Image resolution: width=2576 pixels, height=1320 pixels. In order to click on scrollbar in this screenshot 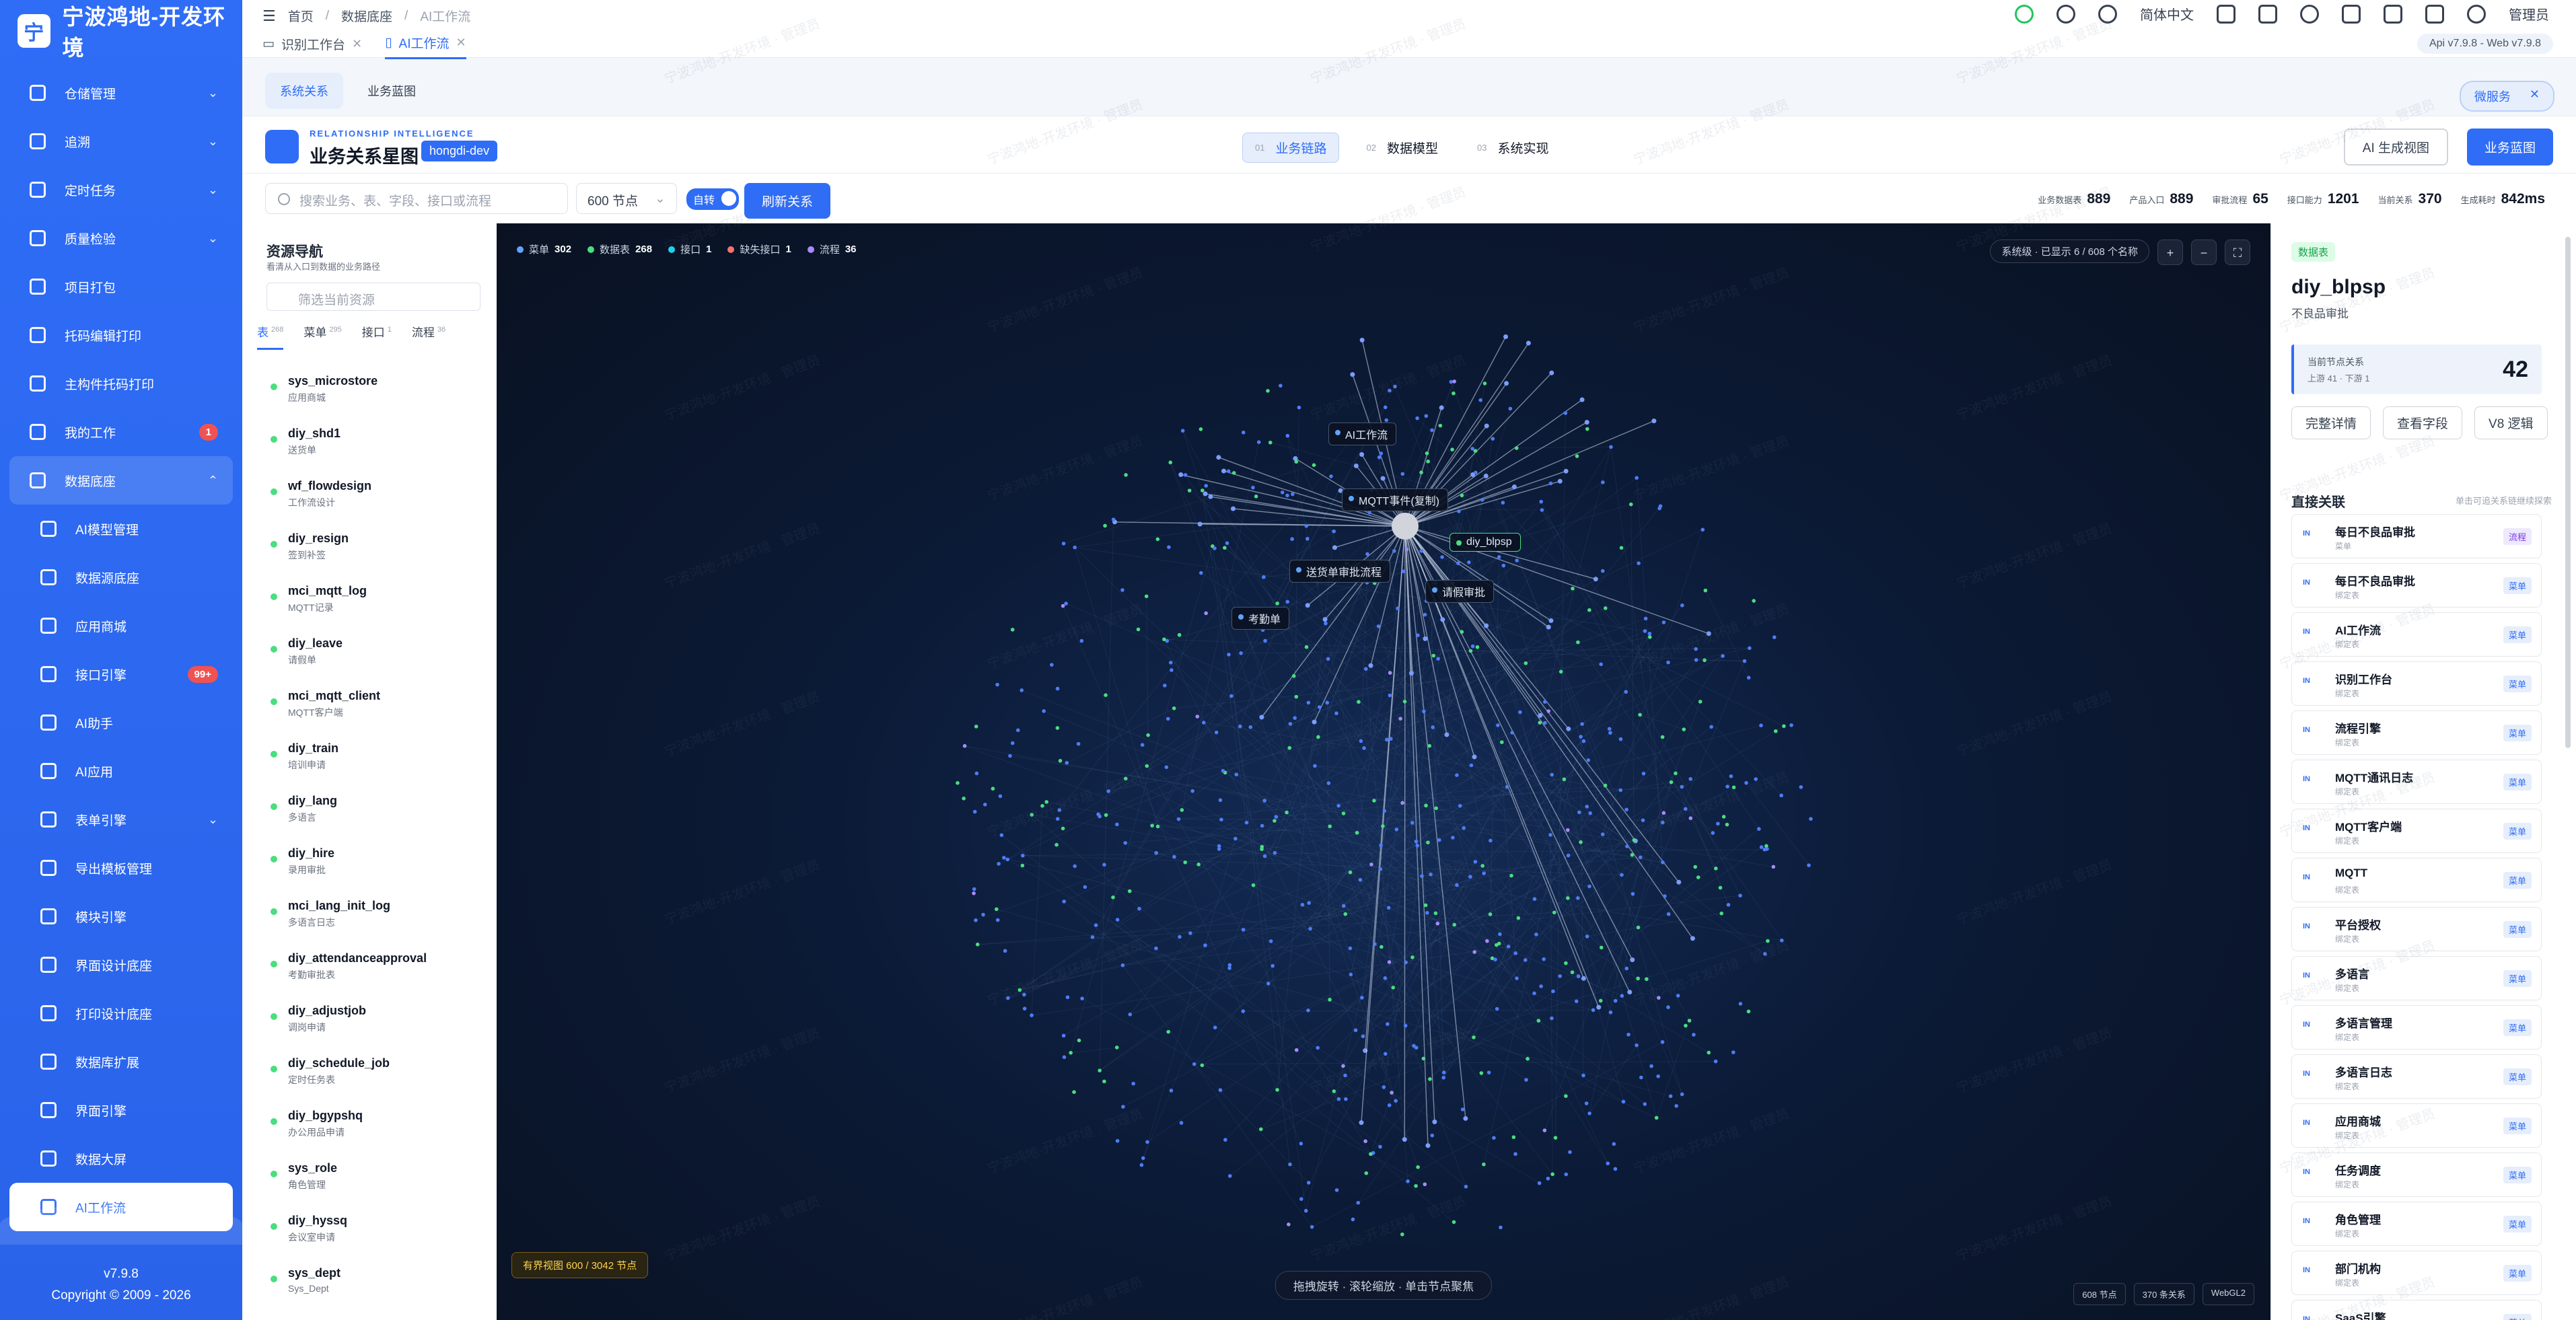, I will do `click(2568, 492)`.